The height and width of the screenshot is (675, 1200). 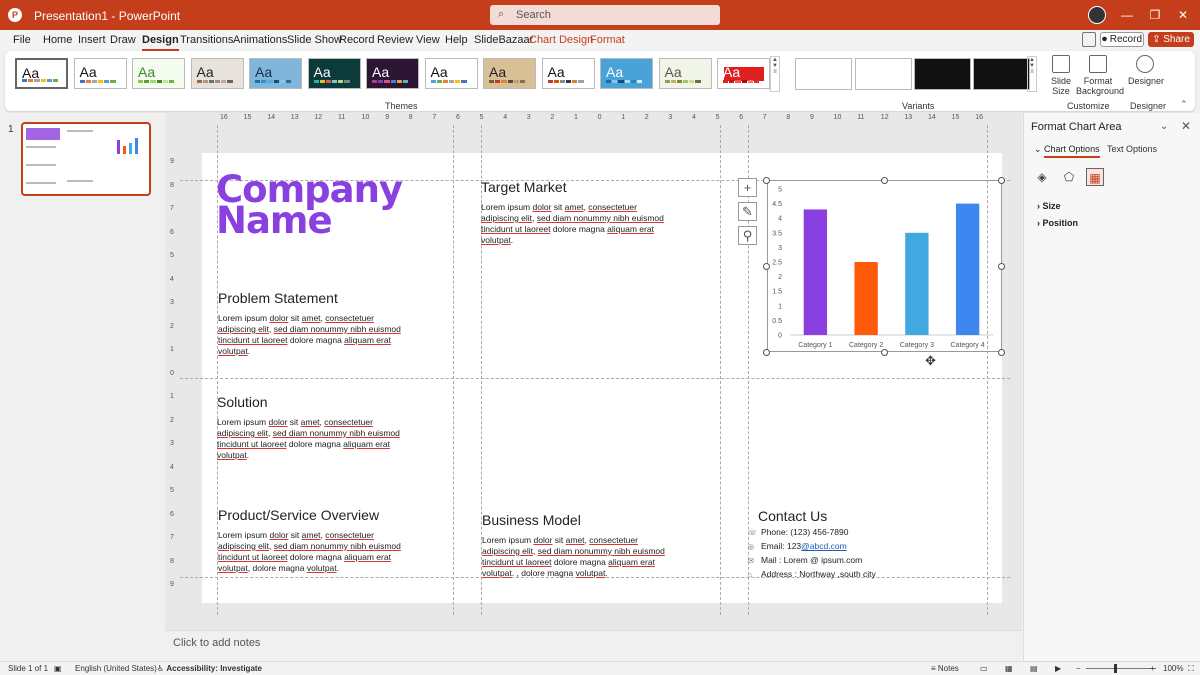 I want to click on notes-pane: Click to add notes, so click(x=593, y=645).